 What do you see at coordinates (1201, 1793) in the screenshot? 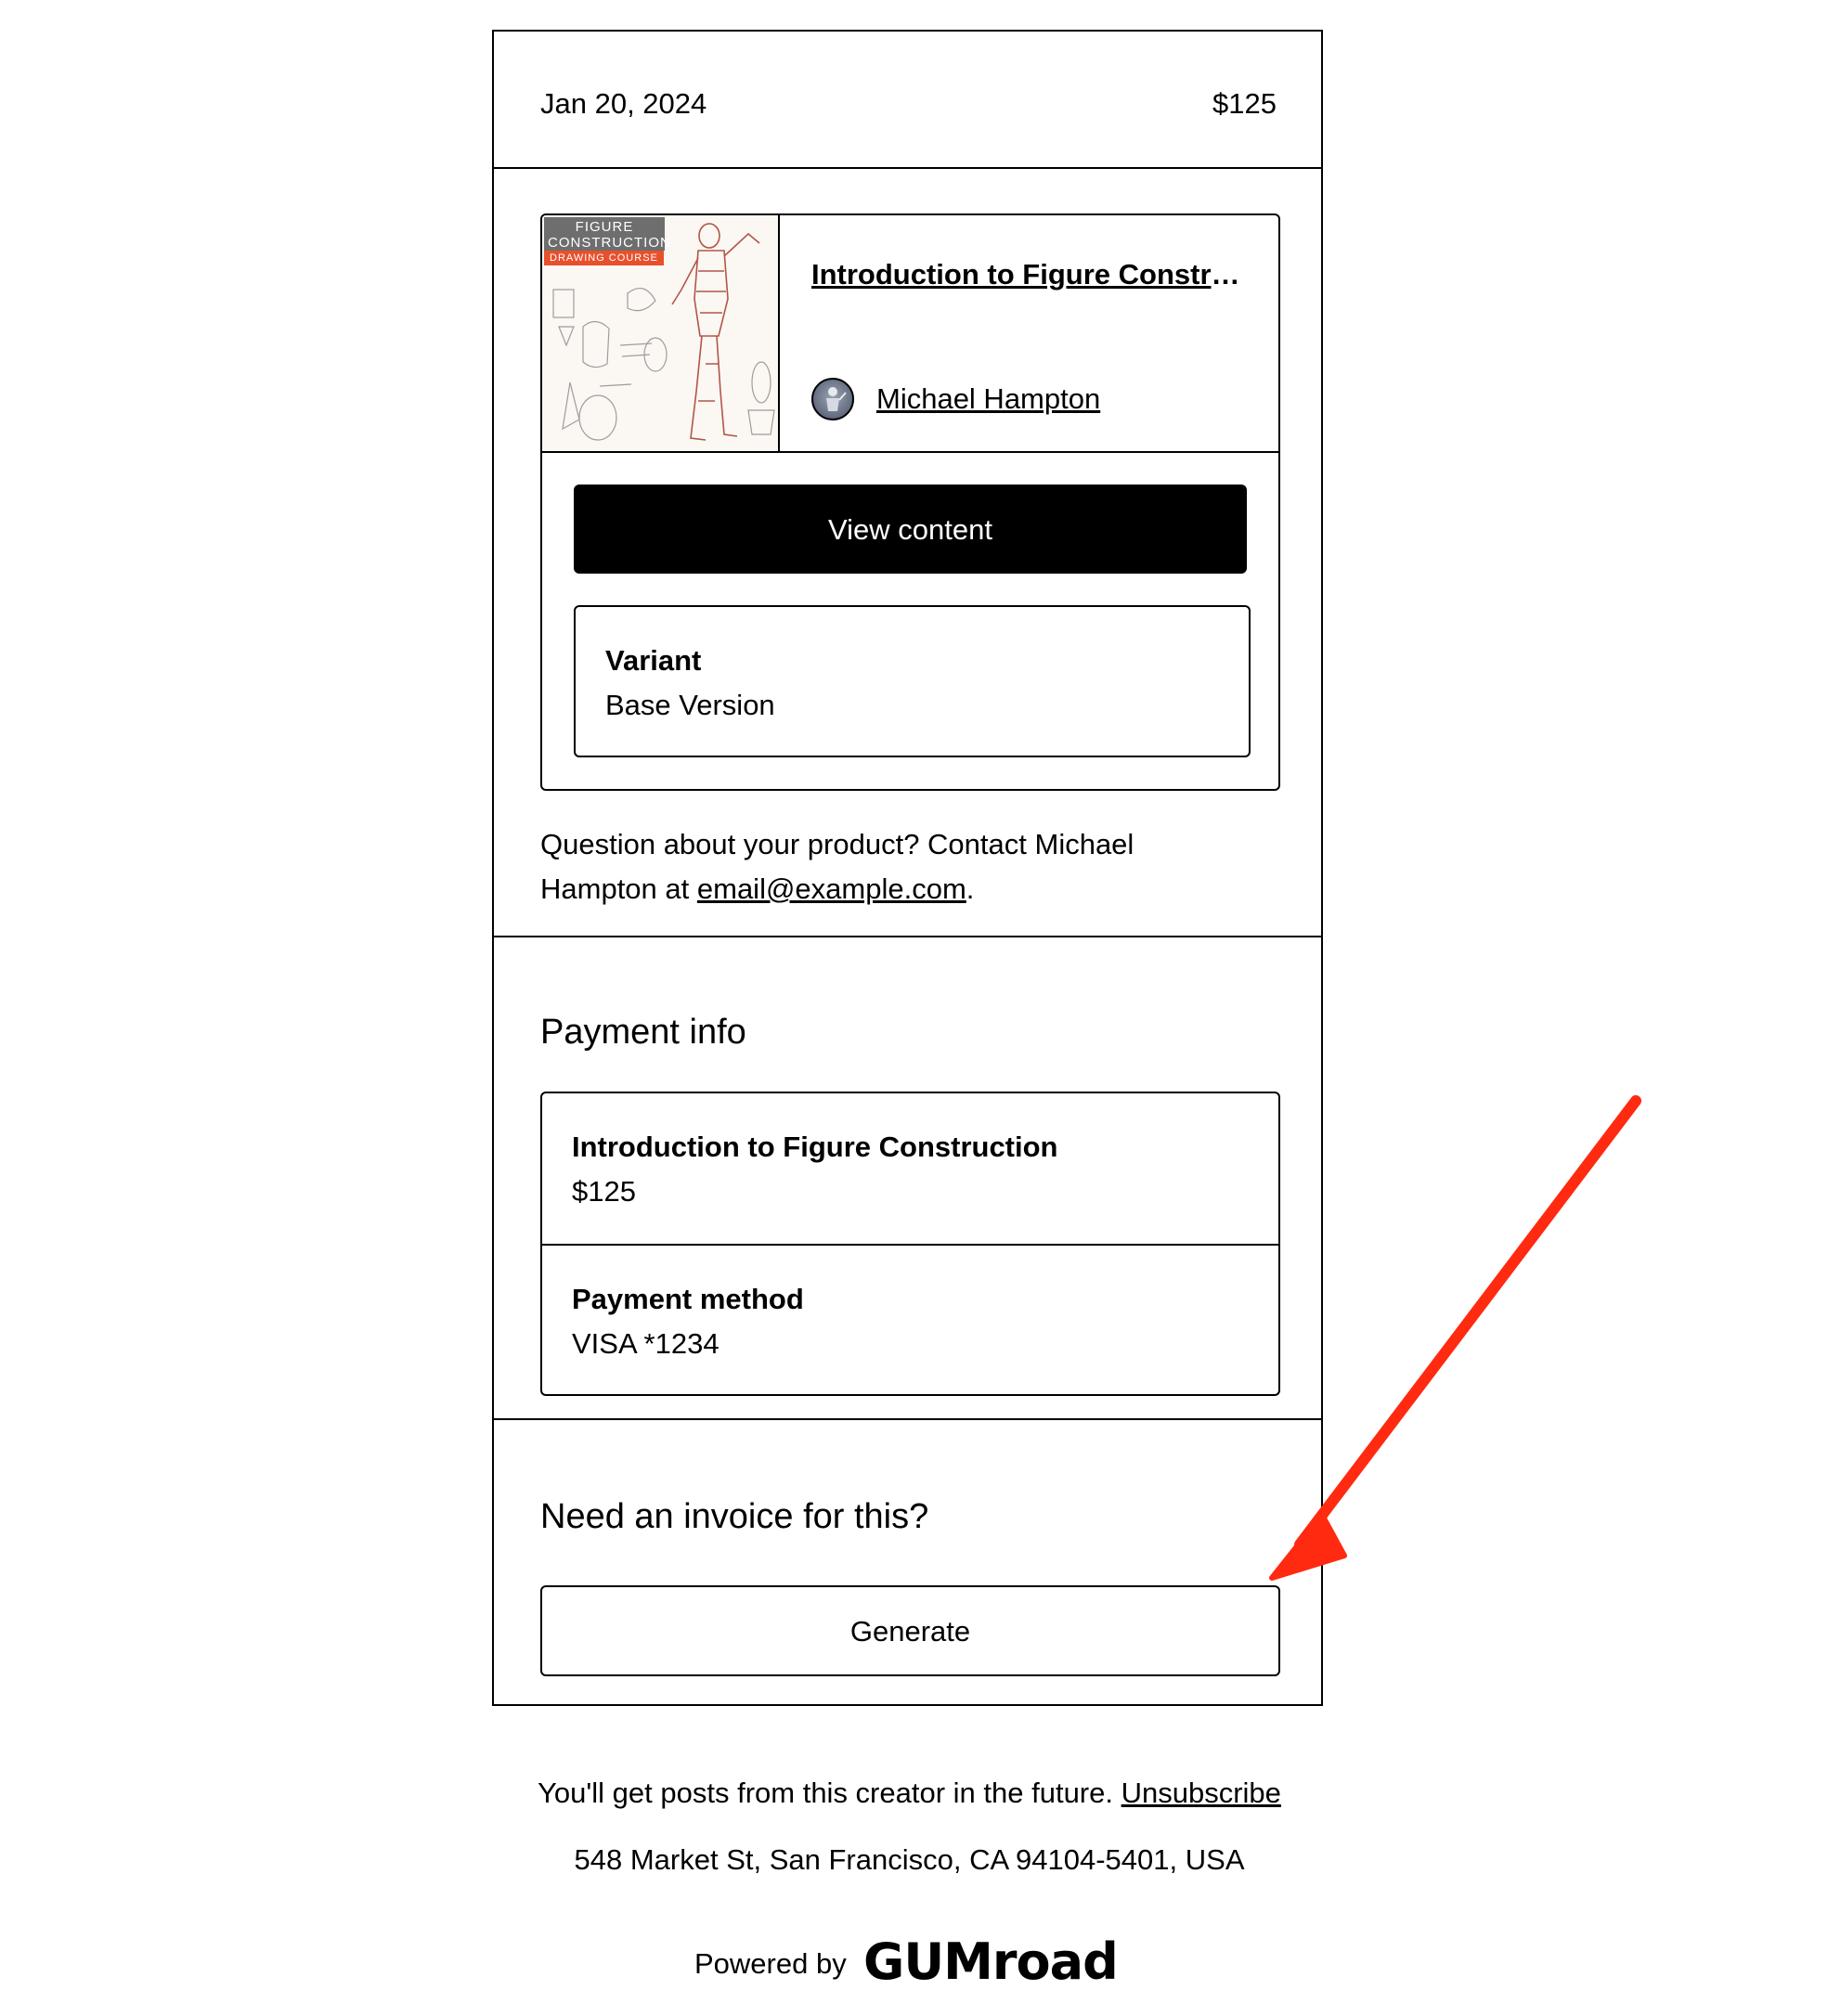
I see `unsubscribe-link: Unsubscribe` at bounding box center [1201, 1793].